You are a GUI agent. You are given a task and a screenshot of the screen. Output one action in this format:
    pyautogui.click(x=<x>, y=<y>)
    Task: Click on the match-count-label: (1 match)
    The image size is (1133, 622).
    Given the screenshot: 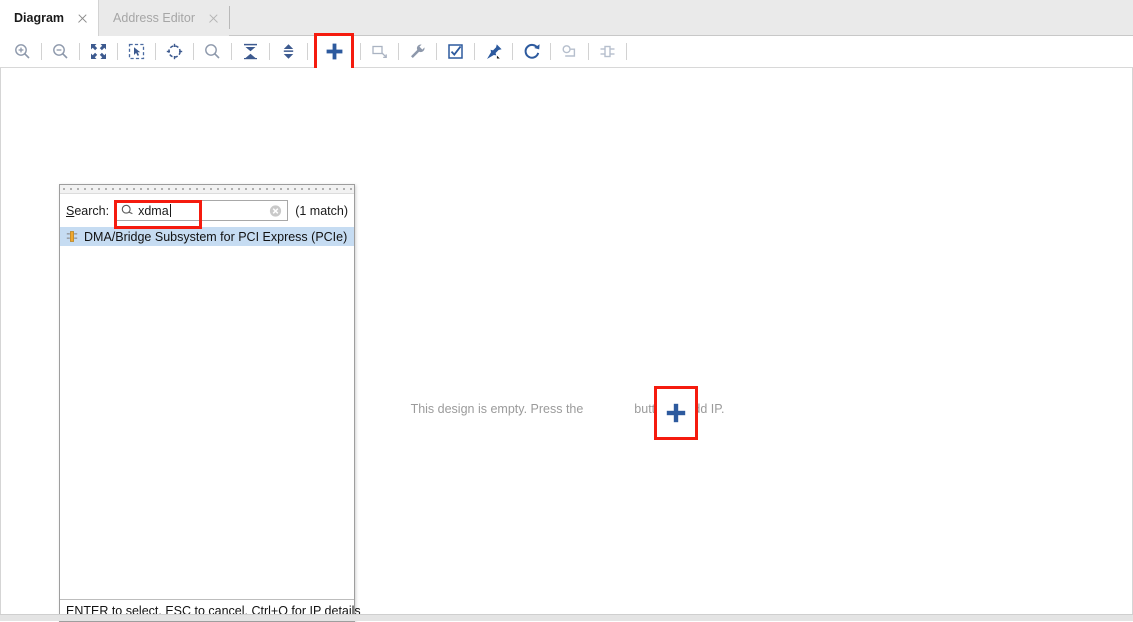 What is the action you would take?
    pyautogui.click(x=321, y=210)
    